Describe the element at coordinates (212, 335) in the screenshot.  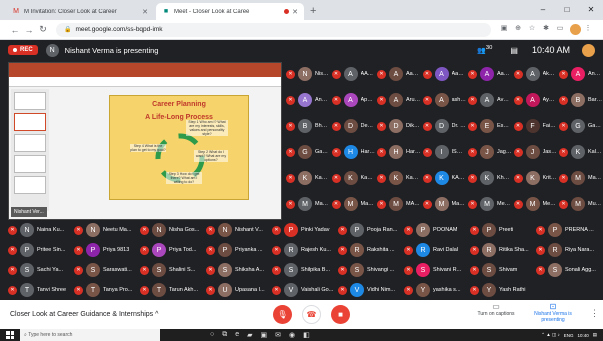
I see `cortana-icon: ○` at that location.